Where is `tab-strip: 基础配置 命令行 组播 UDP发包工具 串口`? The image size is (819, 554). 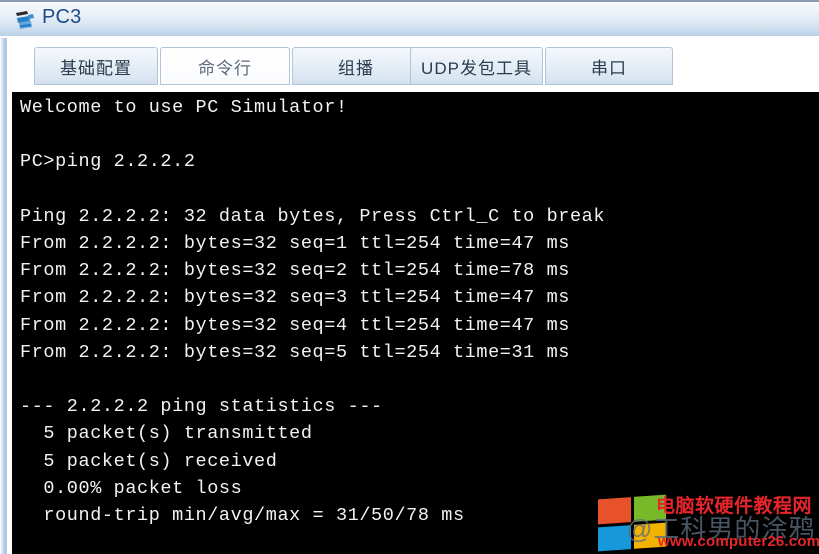 tab-strip: 基础配置 命令行 组播 UDP发包工具 串口 is located at coordinates (415, 65).